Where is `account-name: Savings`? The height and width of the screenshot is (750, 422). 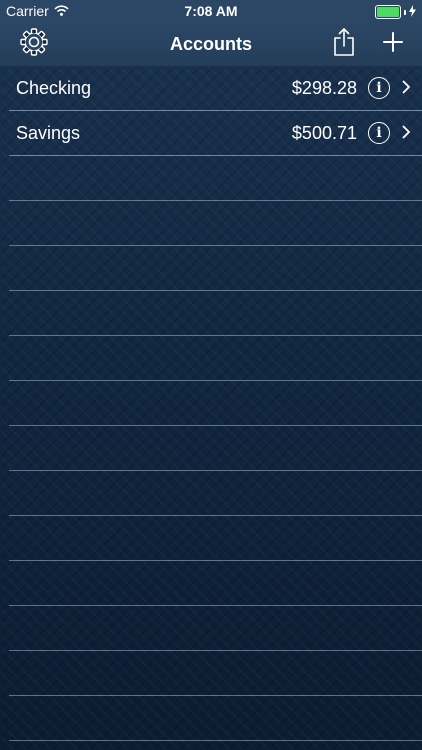 account-name: Savings is located at coordinates (48, 133).